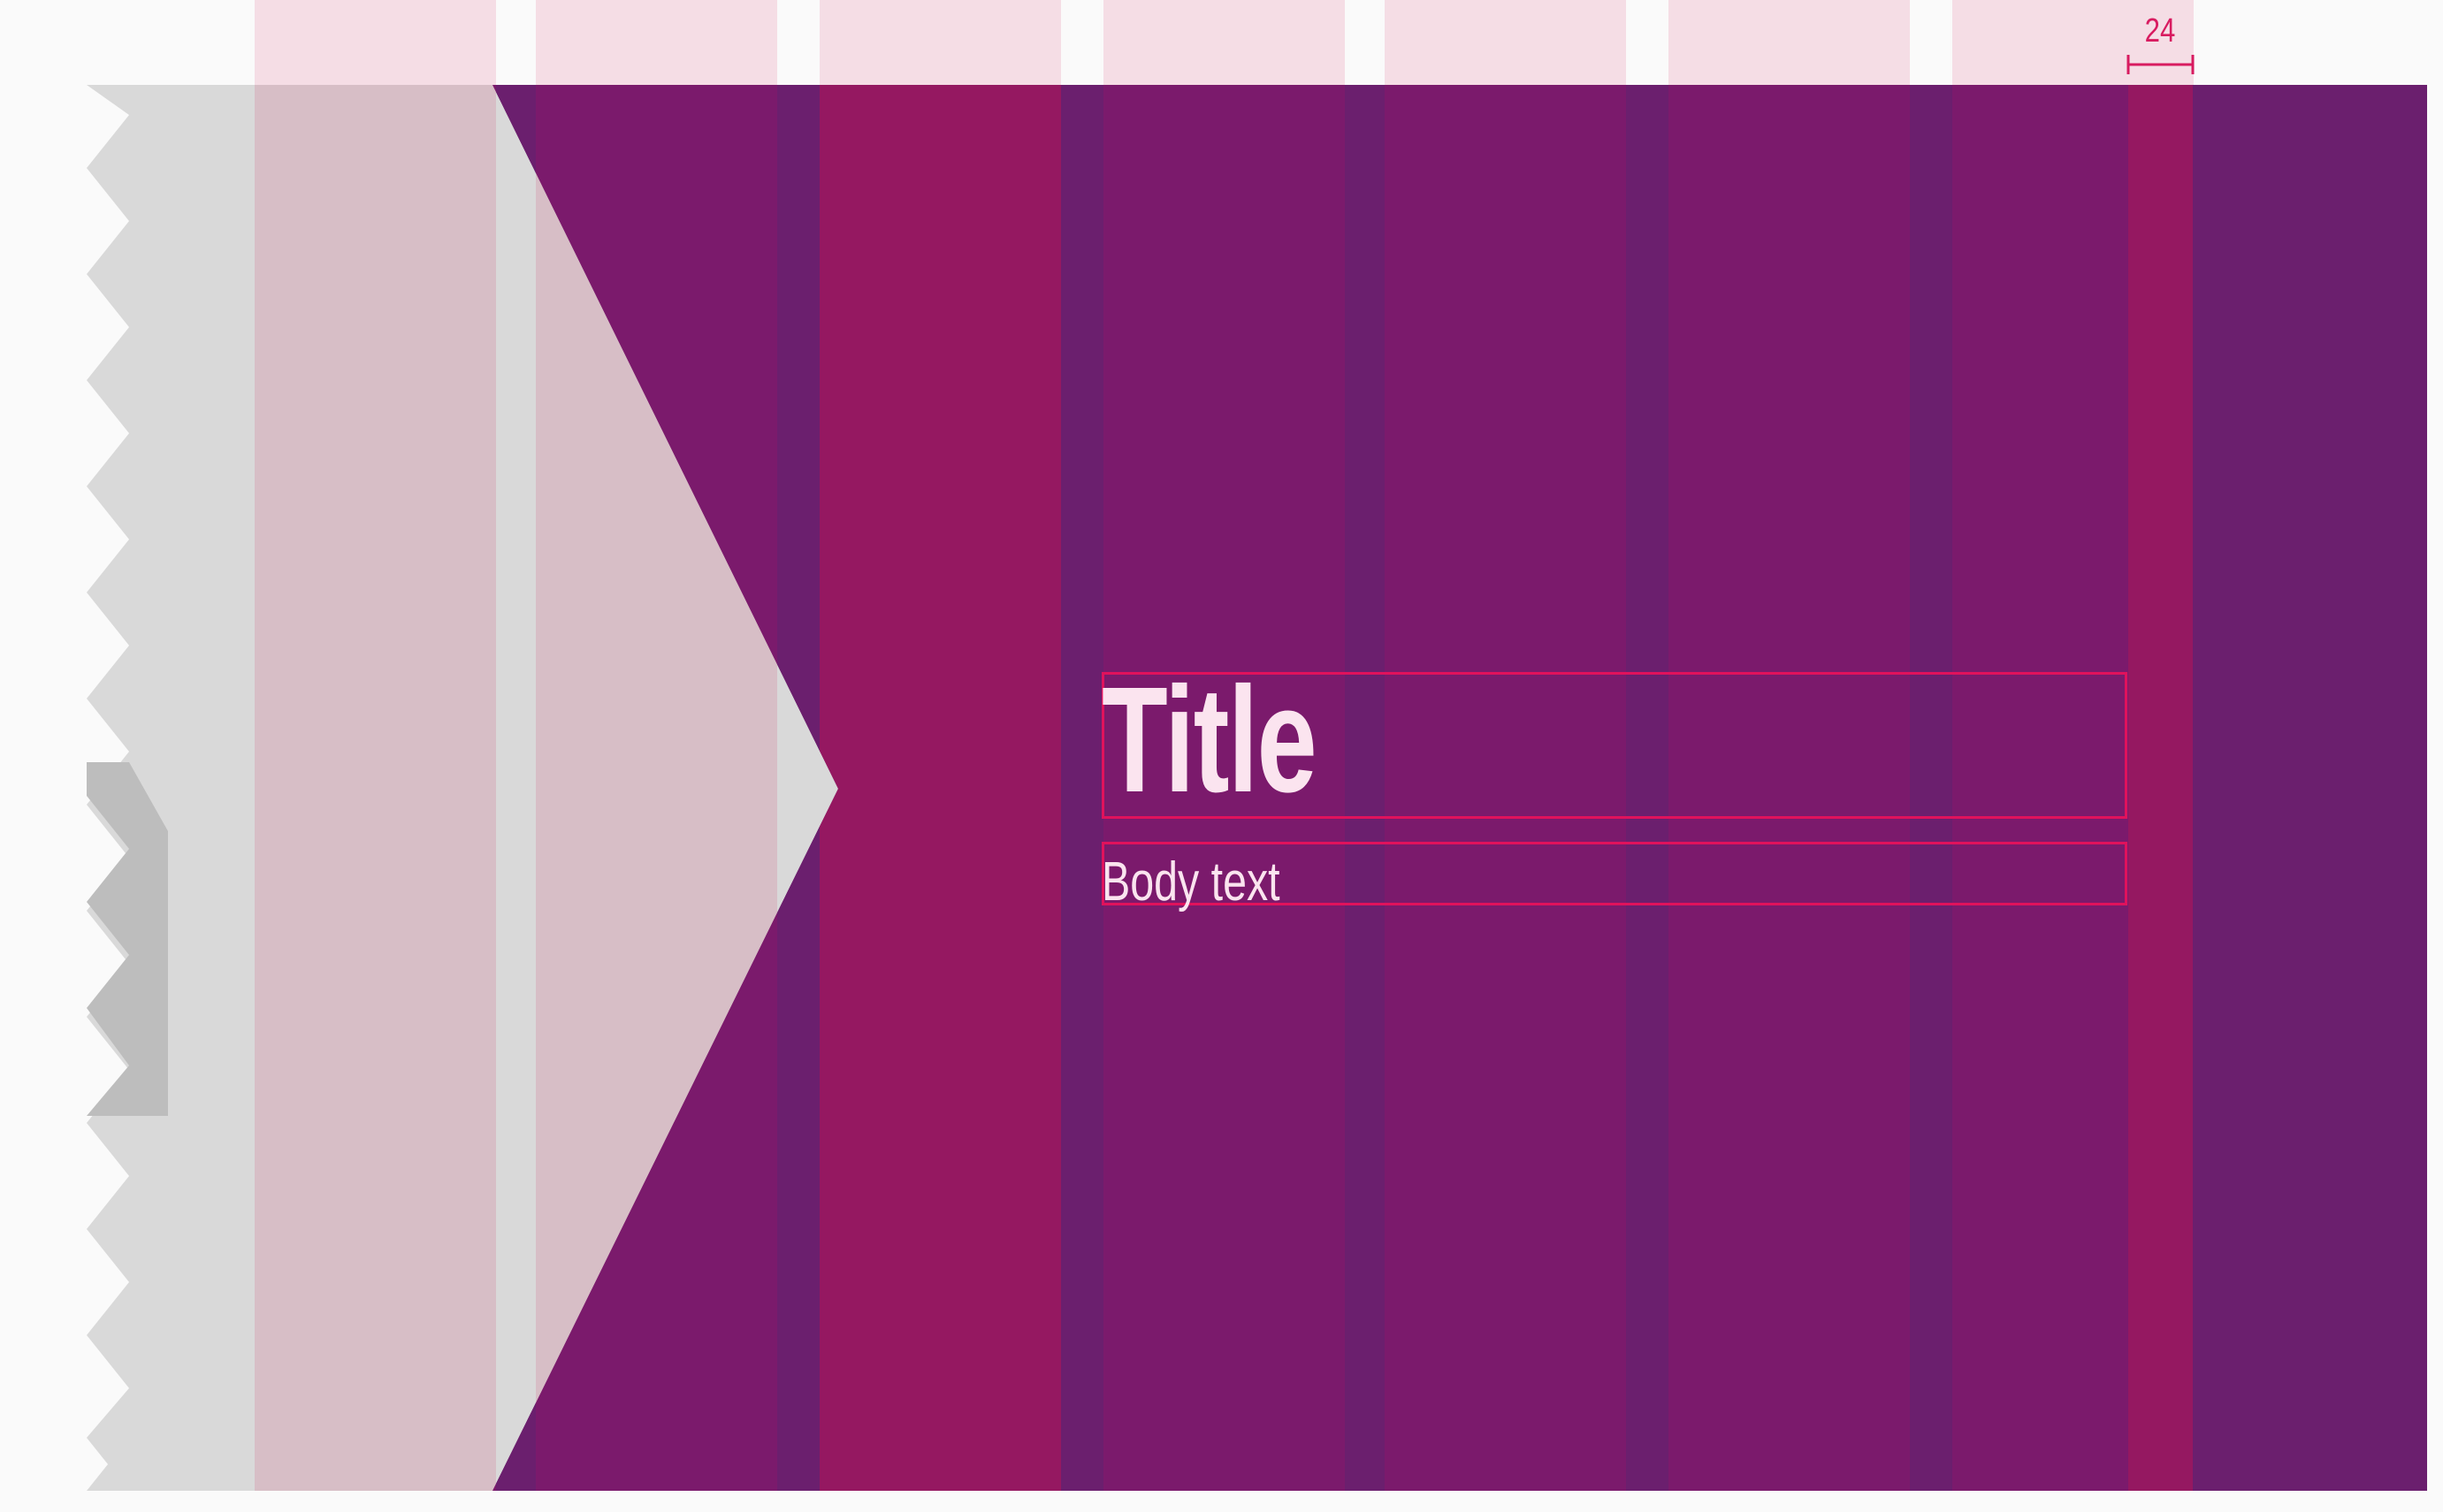 The image size is (2443, 1512). Describe the element at coordinates (2310, 788) in the screenshot. I see `right-margin` at that location.